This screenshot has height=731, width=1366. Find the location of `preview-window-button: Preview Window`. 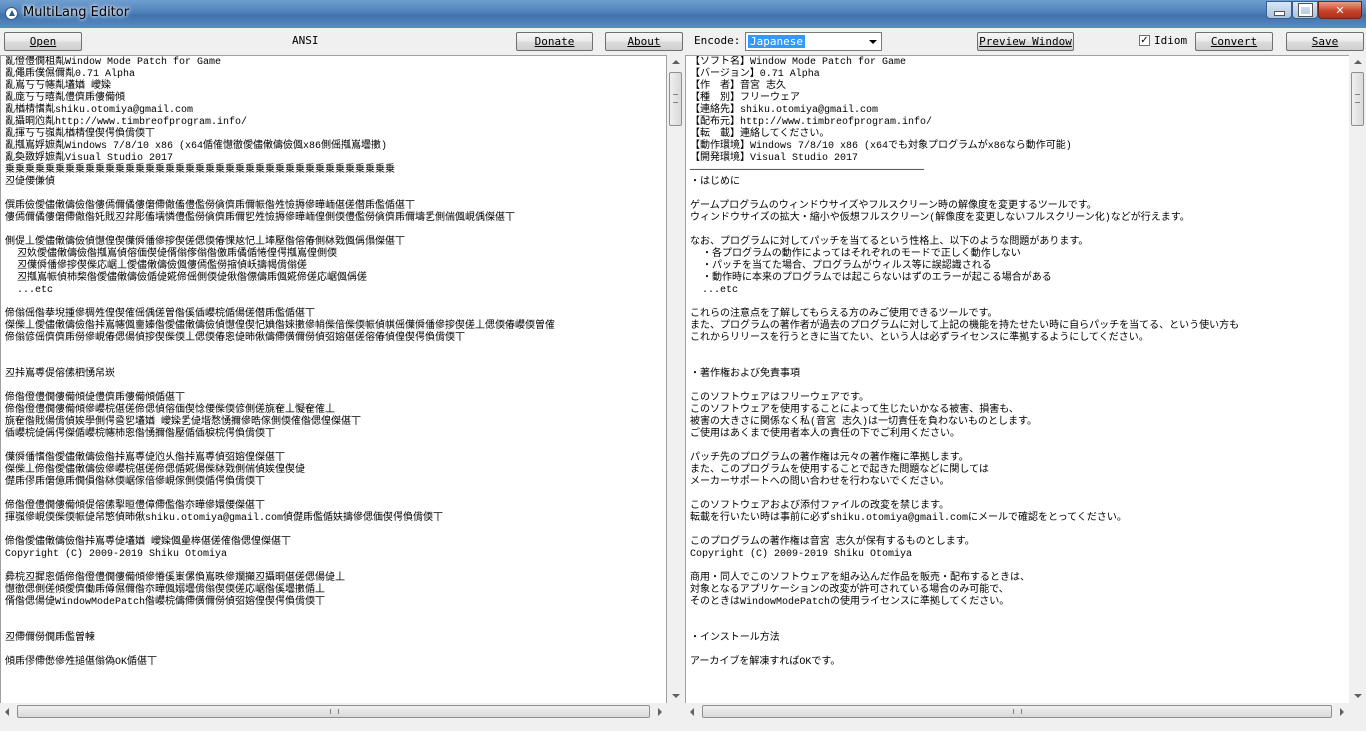

preview-window-button: Preview Window is located at coordinates (1025, 41).